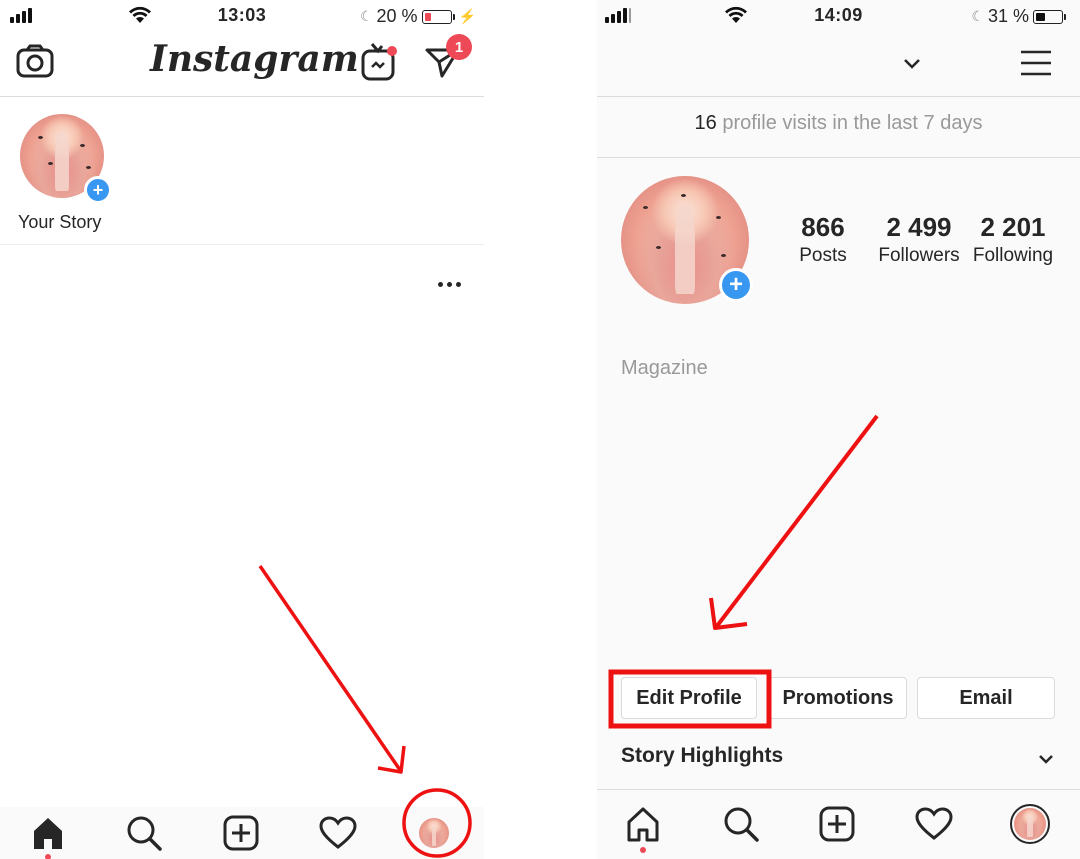 Image resolution: width=1080 pixels, height=859 pixels. I want to click on charging-icon: ⚡, so click(467, 16).